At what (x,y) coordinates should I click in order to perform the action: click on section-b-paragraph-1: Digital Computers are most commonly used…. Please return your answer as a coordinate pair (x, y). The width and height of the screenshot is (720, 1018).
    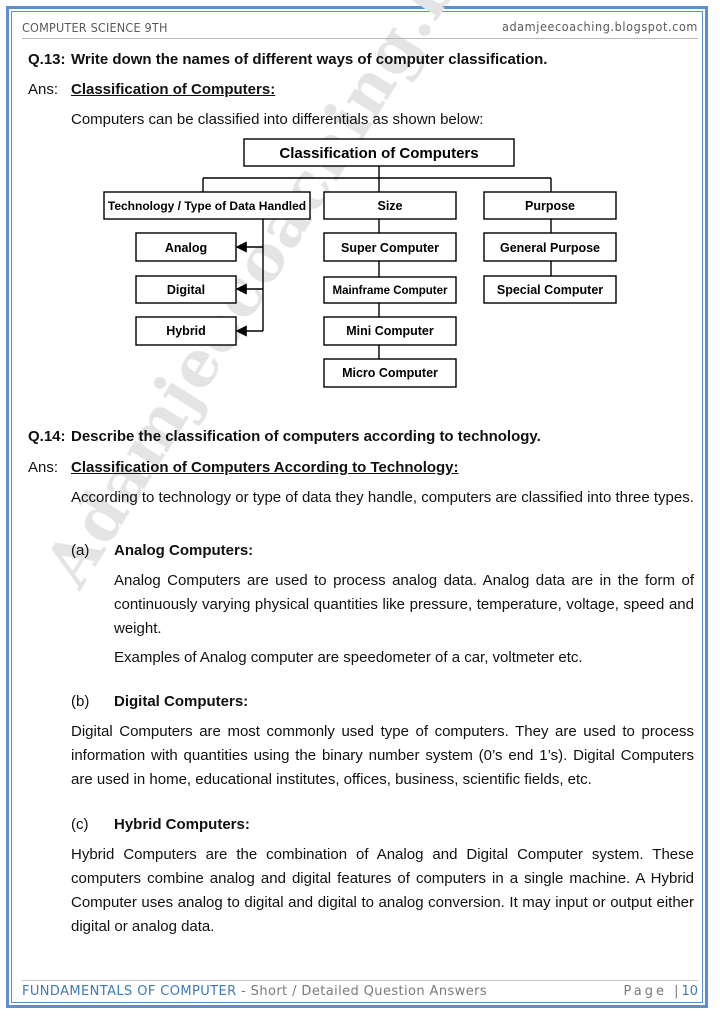
    Looking at the image, I should click on (382, 755).